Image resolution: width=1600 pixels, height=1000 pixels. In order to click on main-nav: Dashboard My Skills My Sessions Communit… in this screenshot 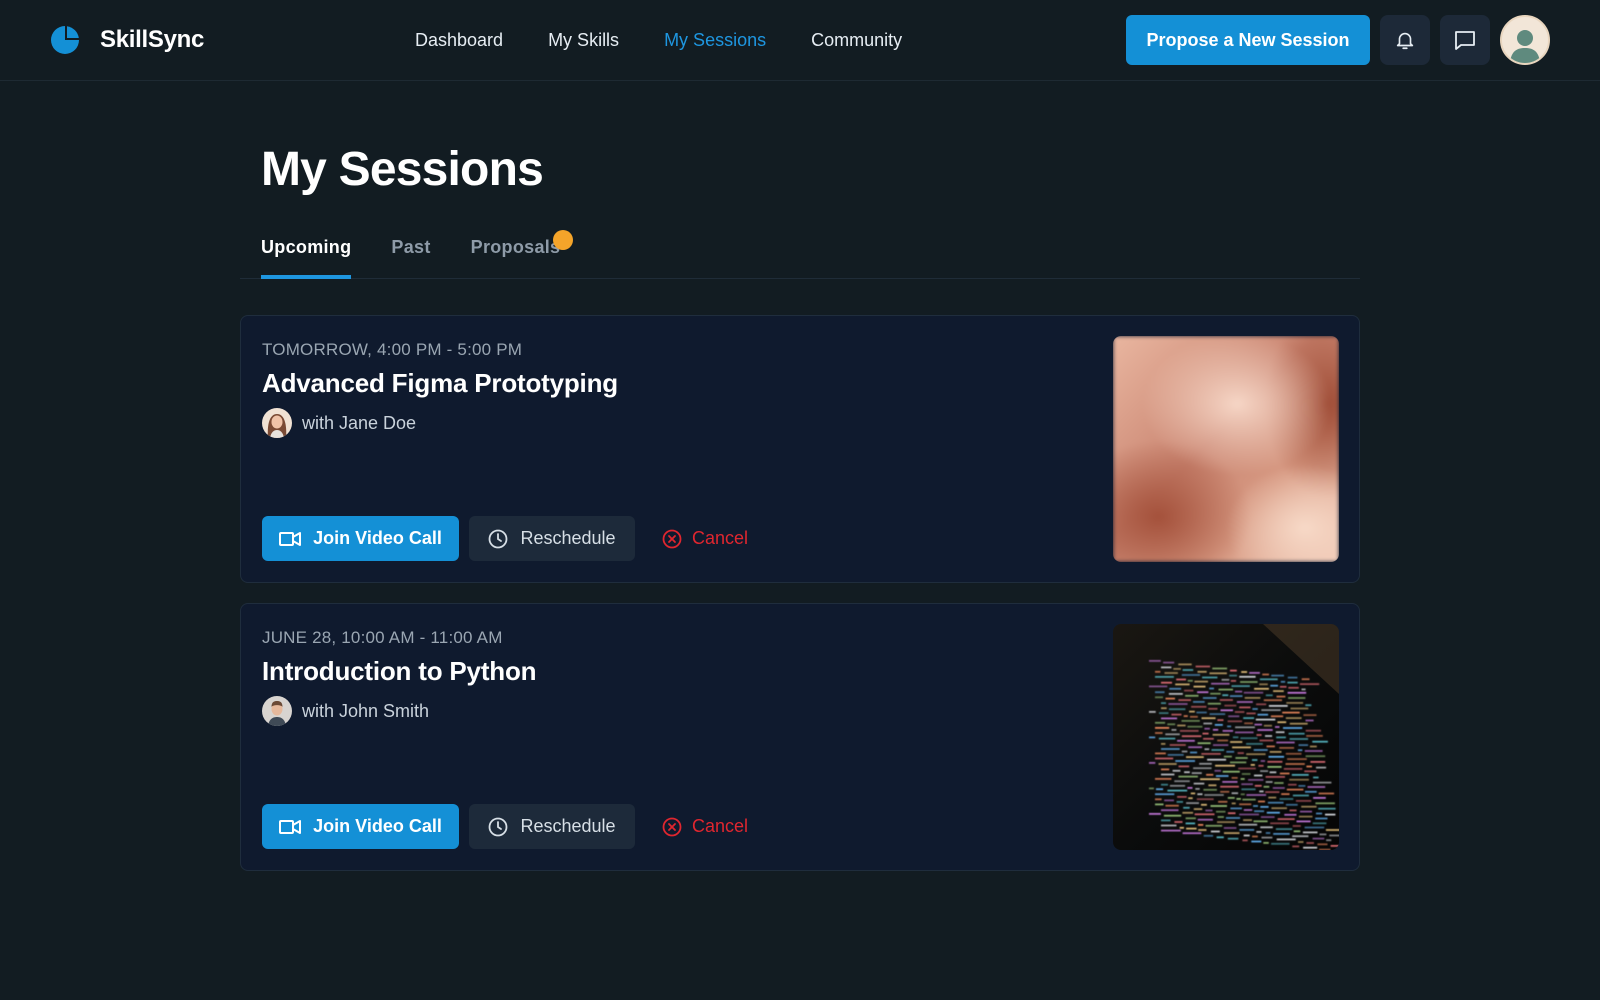, I will do `click(658, 40)`.